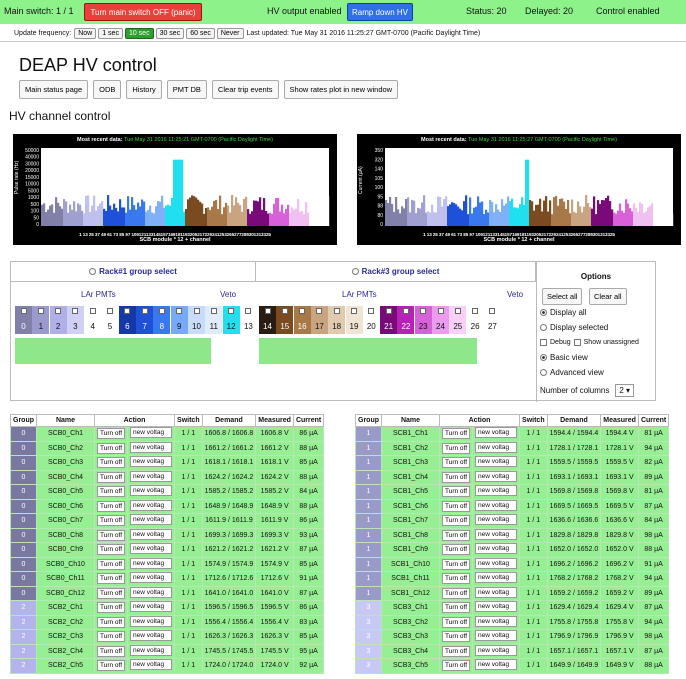 The width and height of the screenshot is (686, 679). Describe the element at coordinates (337, 320) in the screenshot. I see `group-cell: 18` at that location.